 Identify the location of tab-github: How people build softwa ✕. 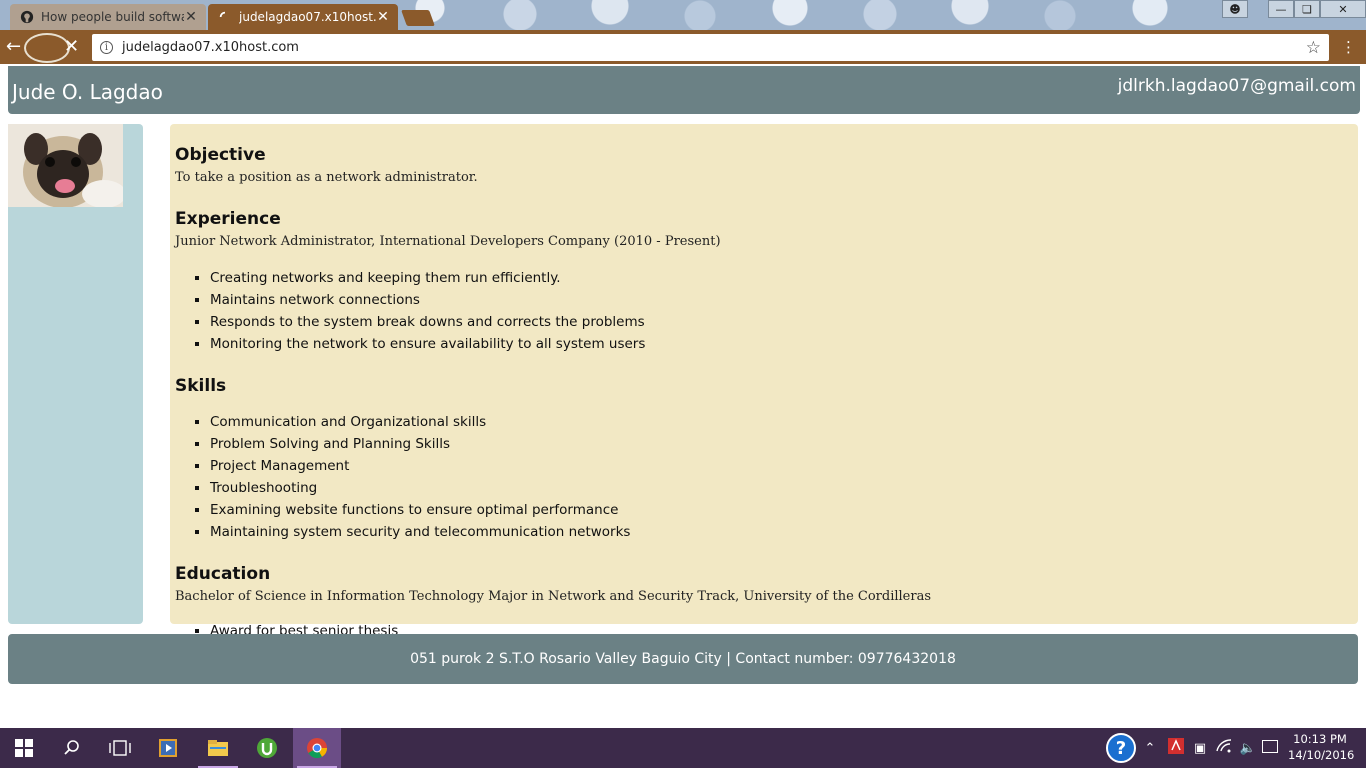
(108, 17).